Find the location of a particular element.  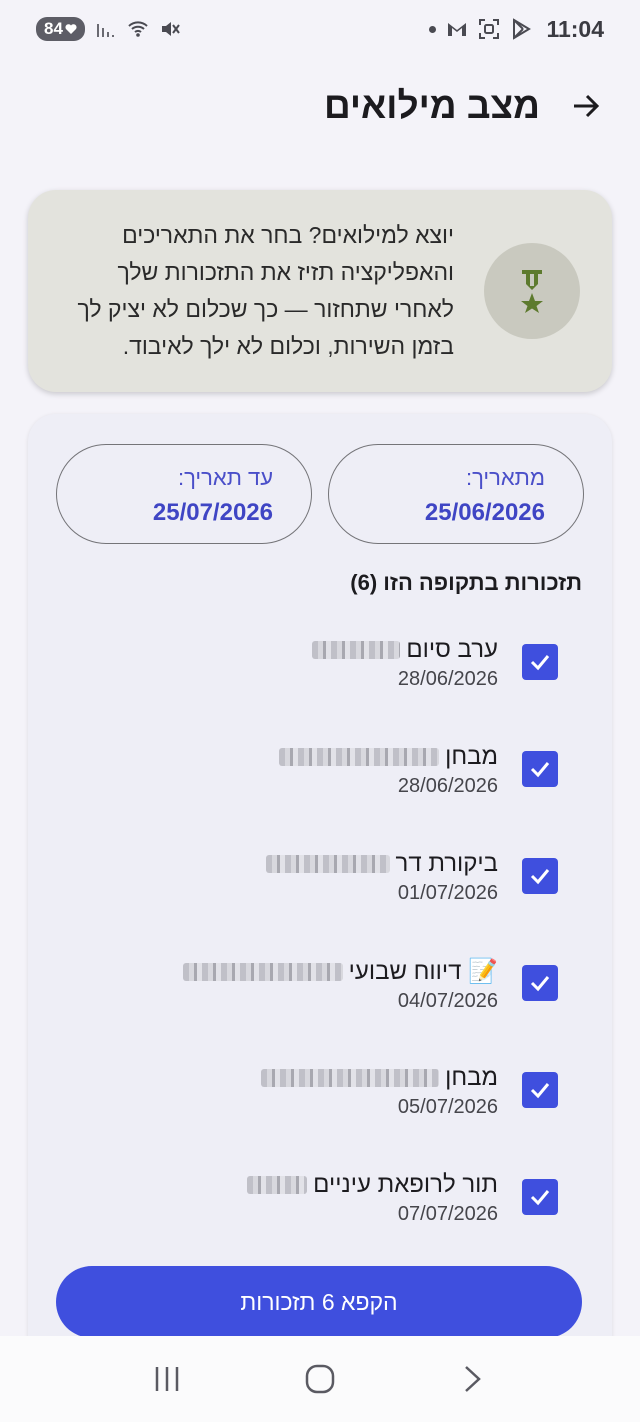

wifi-icon is located at coordinates (138, 29).